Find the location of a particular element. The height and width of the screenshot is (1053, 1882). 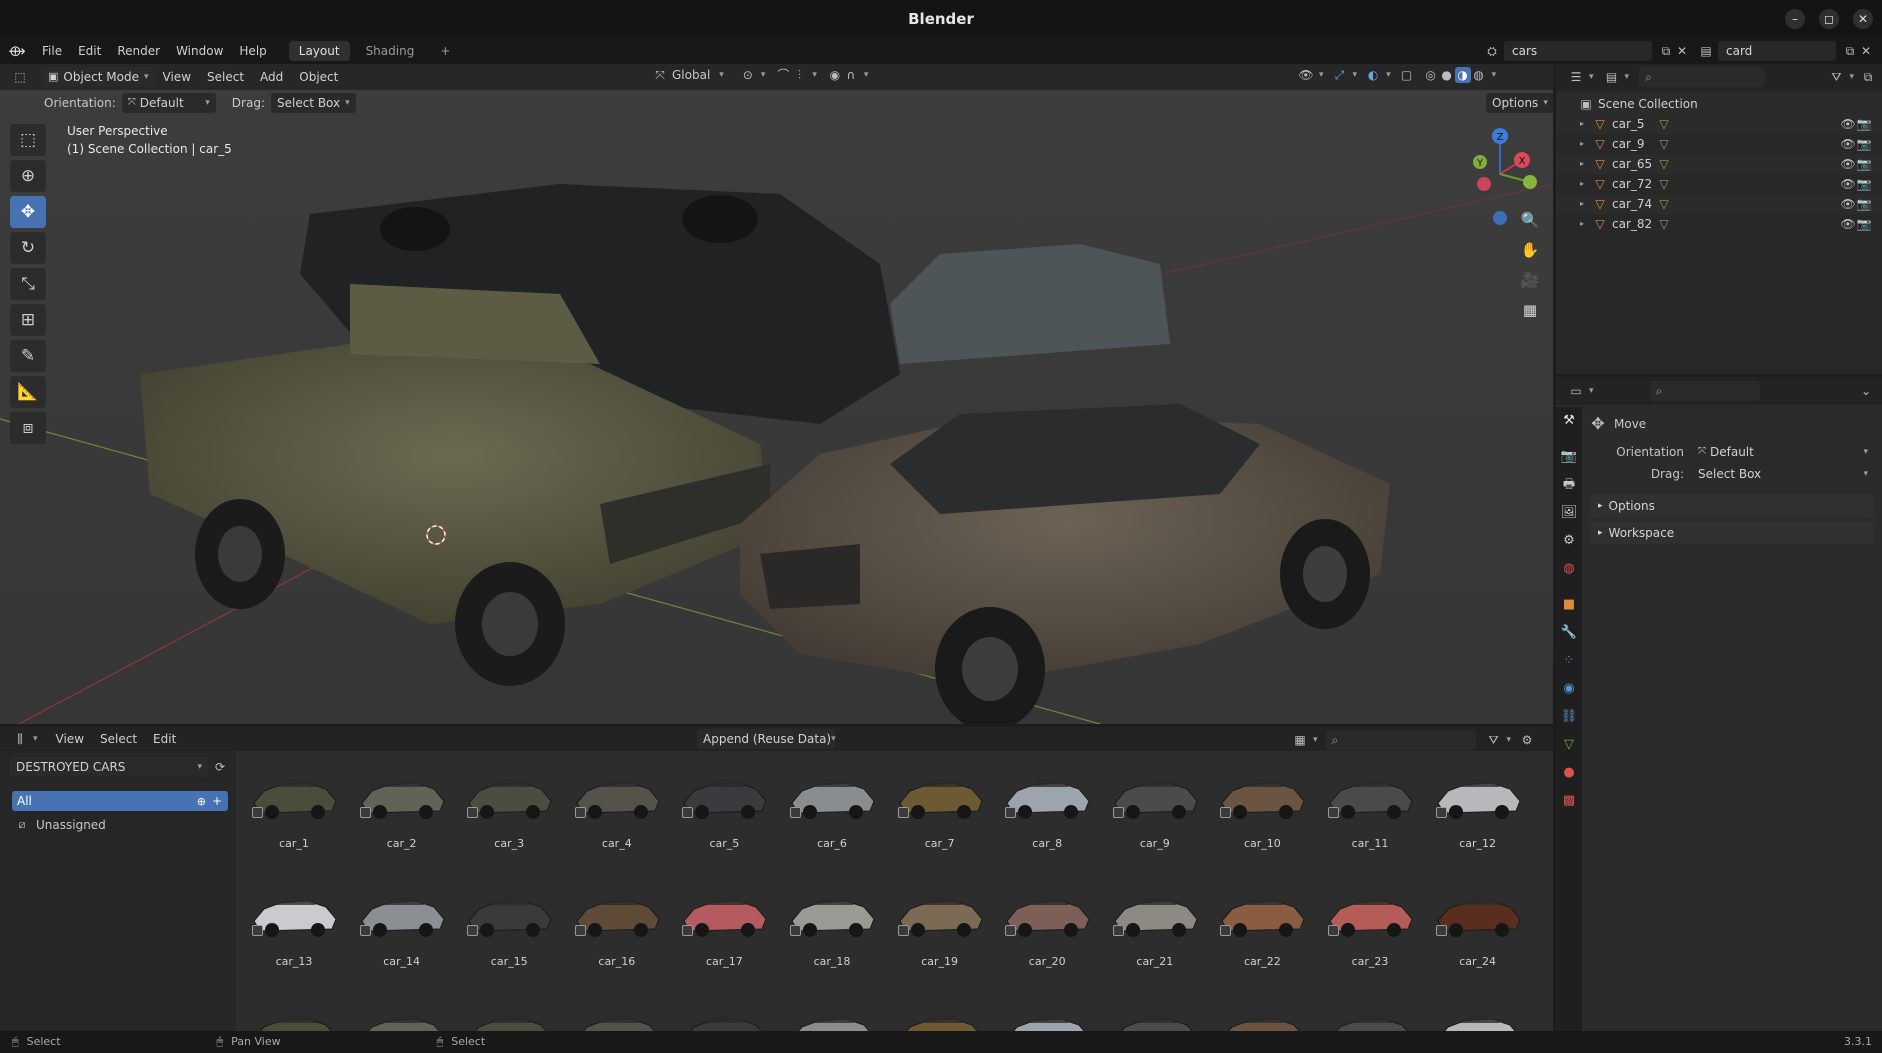

asset-item: car_8 is located at coordinates (1047, 810).